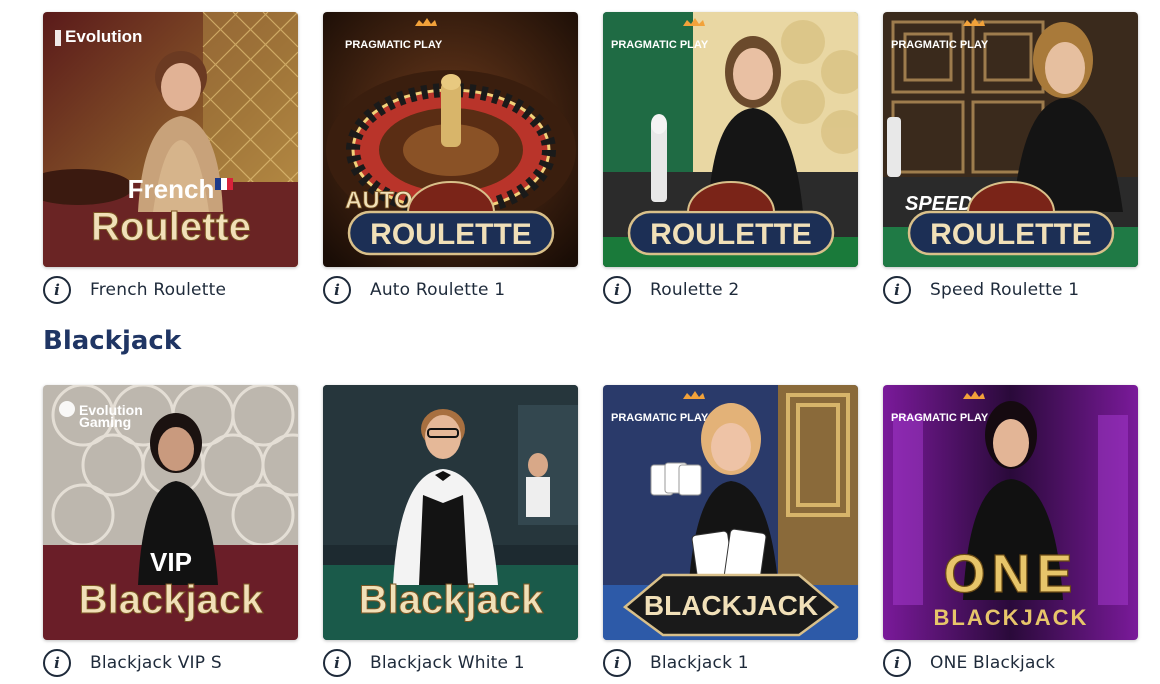  I want to click on game-name: Auto Roulette 1, so click(437, 290).